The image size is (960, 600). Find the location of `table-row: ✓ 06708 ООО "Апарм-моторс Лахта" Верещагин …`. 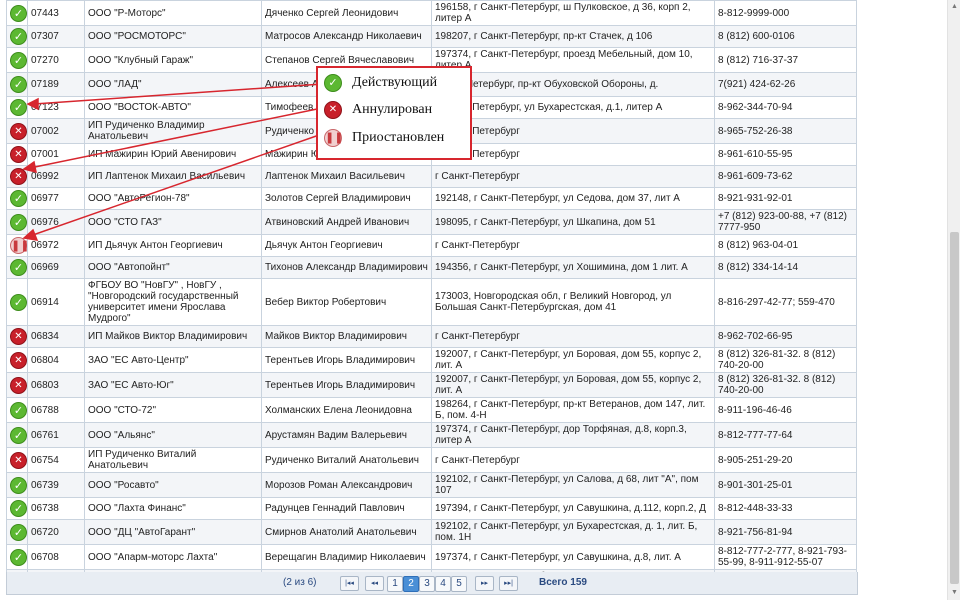

table-row: ✓ 06708 ООО "Апарм-моторс Лахта" Верещагин … is located at coordinates (431, 557).